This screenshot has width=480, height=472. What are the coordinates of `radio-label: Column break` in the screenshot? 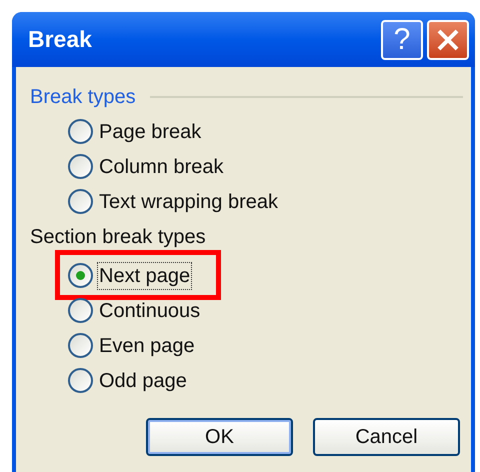 It's located at (161, 167).